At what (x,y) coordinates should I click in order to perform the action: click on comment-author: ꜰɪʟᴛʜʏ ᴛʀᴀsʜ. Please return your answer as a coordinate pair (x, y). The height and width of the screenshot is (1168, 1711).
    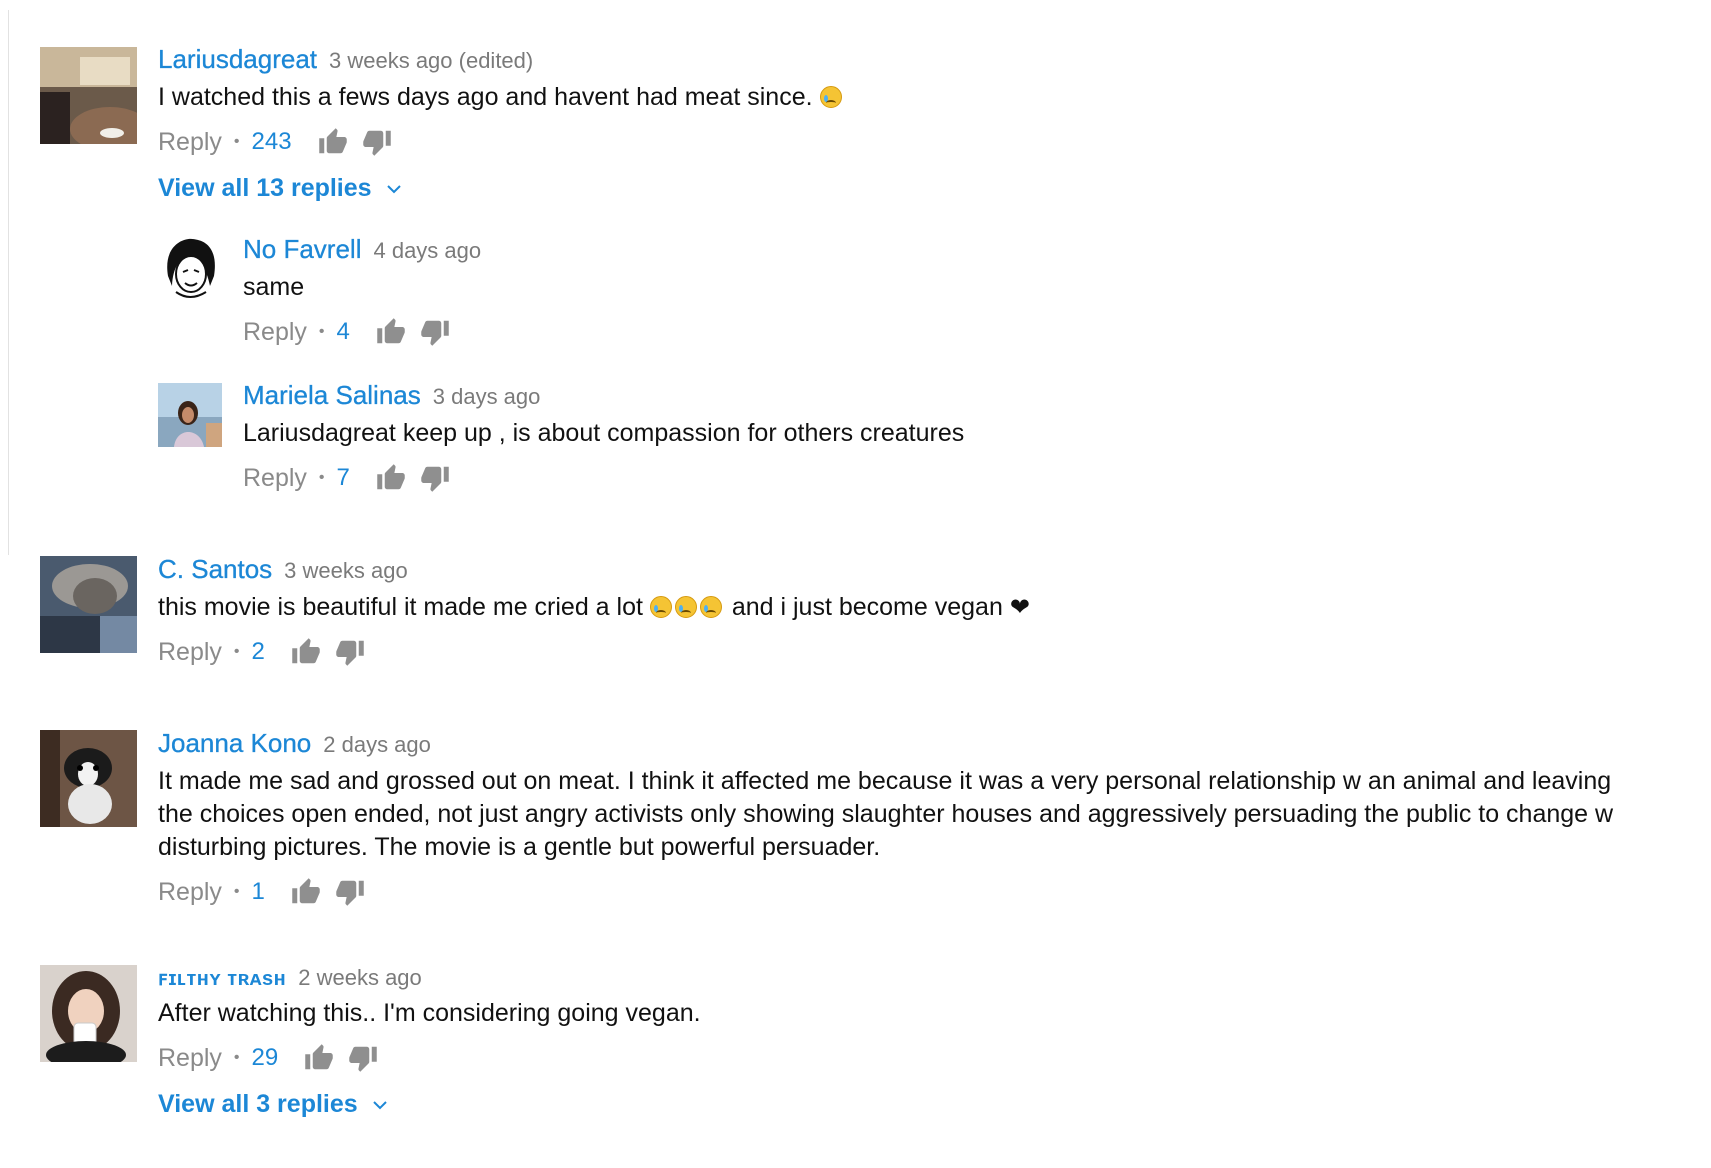
    Looking at the image, I should click on (222, 978).